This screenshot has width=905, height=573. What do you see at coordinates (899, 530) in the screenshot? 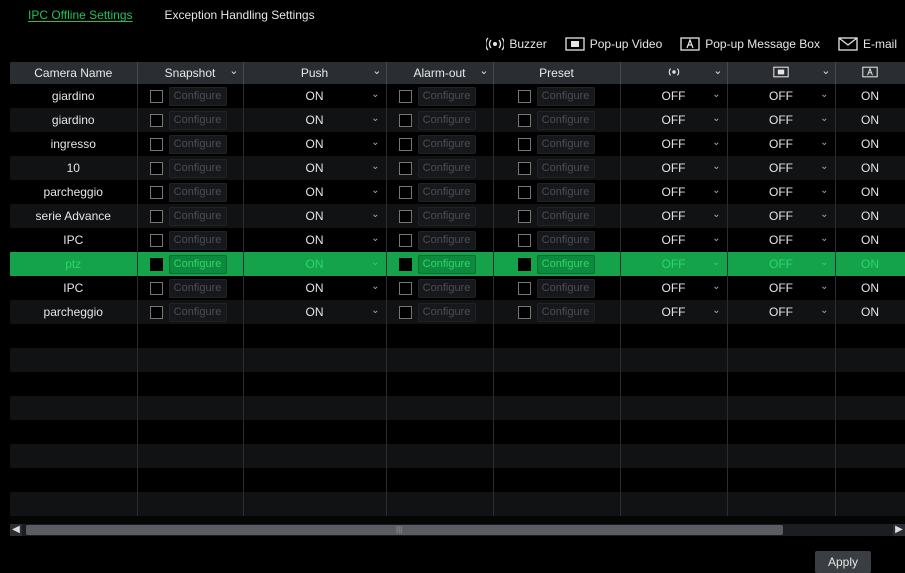
I see `scroll-right-button: ▶` at bounding box center [899, 530].